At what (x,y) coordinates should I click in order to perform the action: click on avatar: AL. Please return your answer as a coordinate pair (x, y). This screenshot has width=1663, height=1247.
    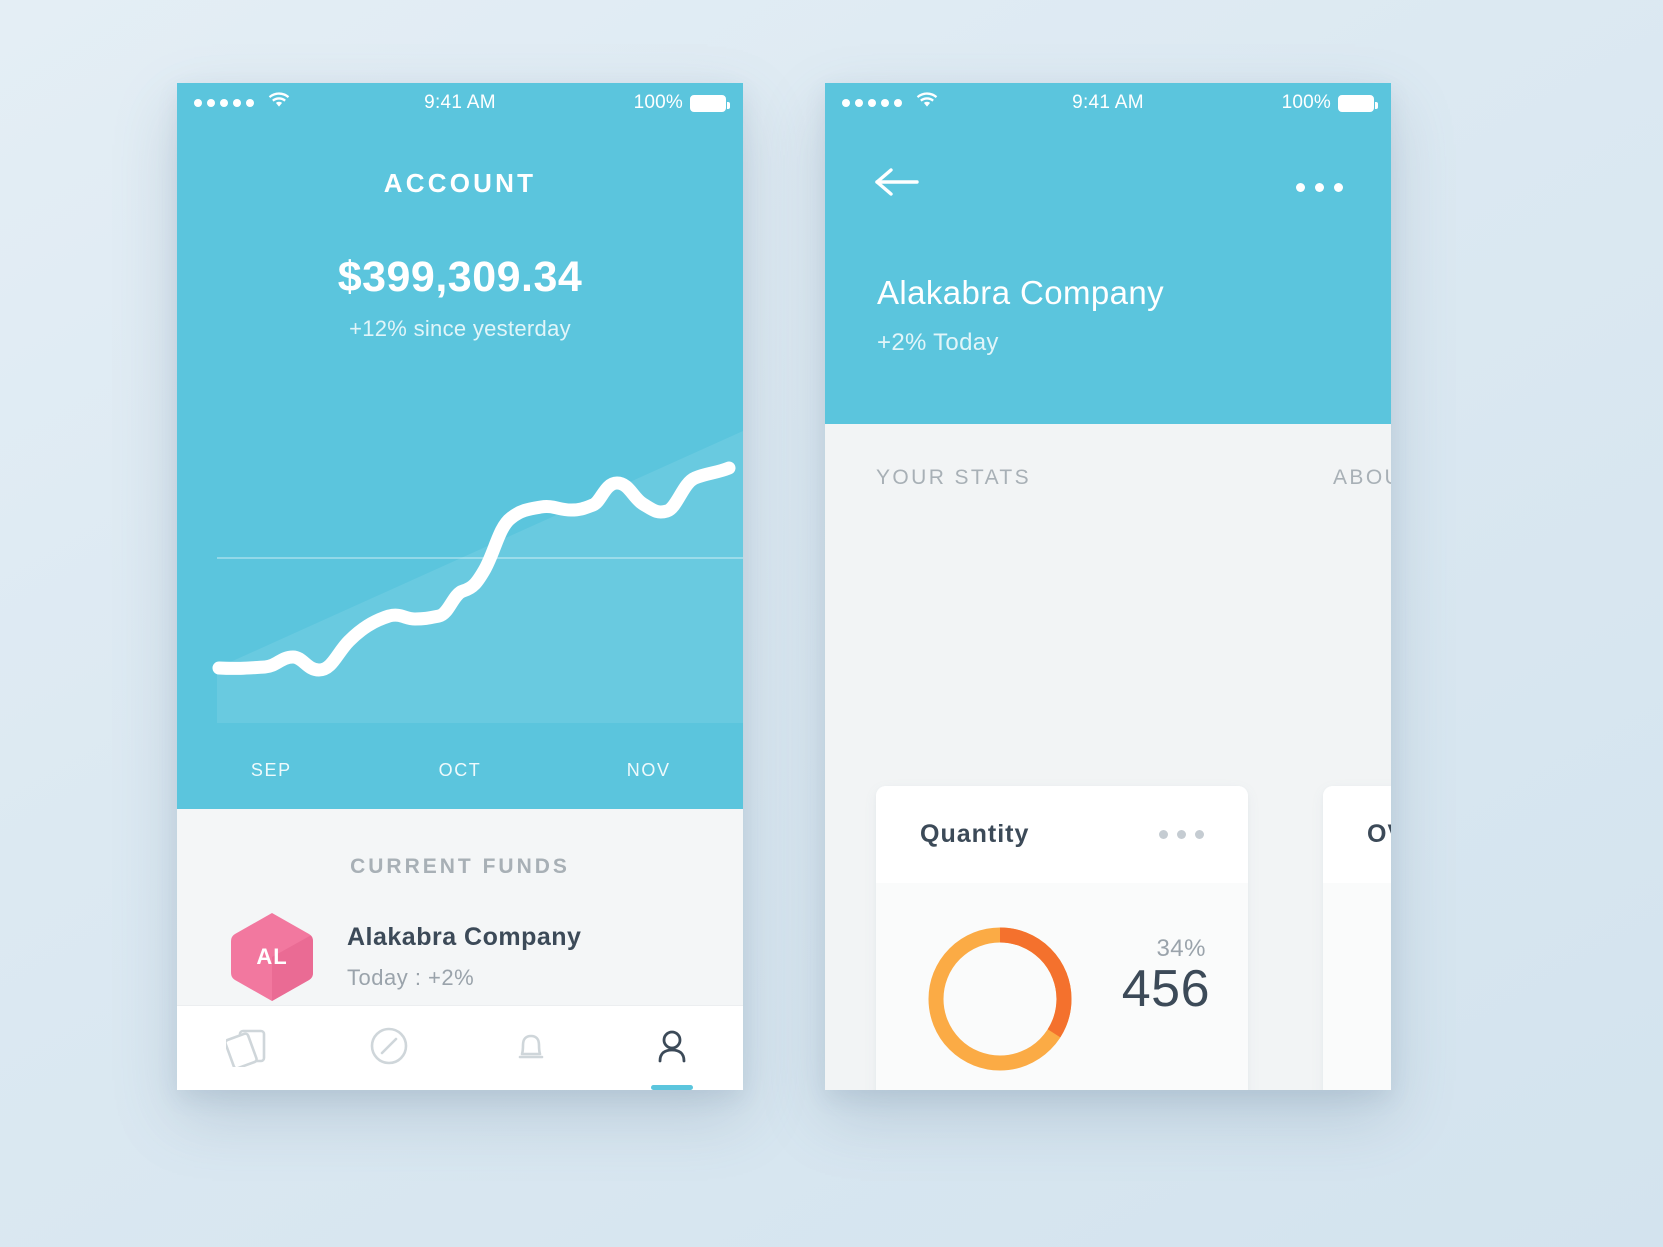
    Looking at the image, I should click on (272, 957).